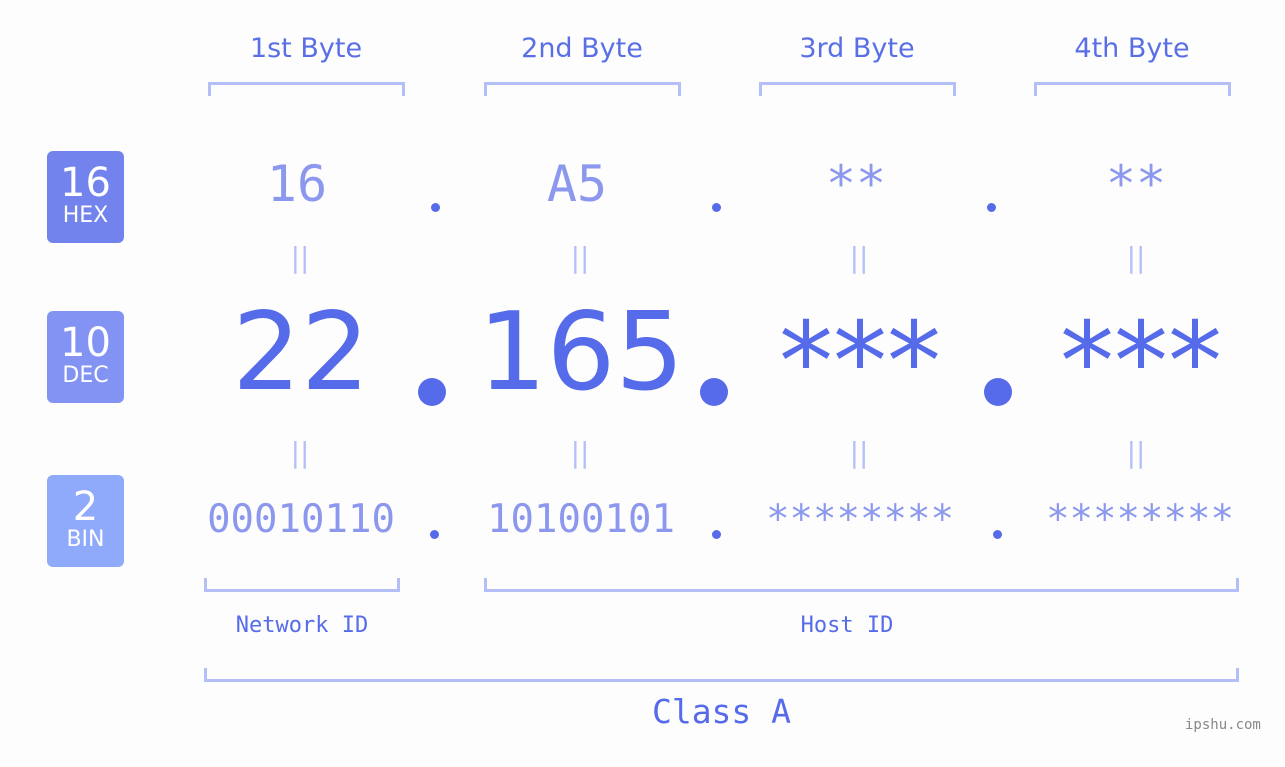 This screenshot has width=1285, height=767. I want to click on network-id-label: Network ID, so click(302, 625).